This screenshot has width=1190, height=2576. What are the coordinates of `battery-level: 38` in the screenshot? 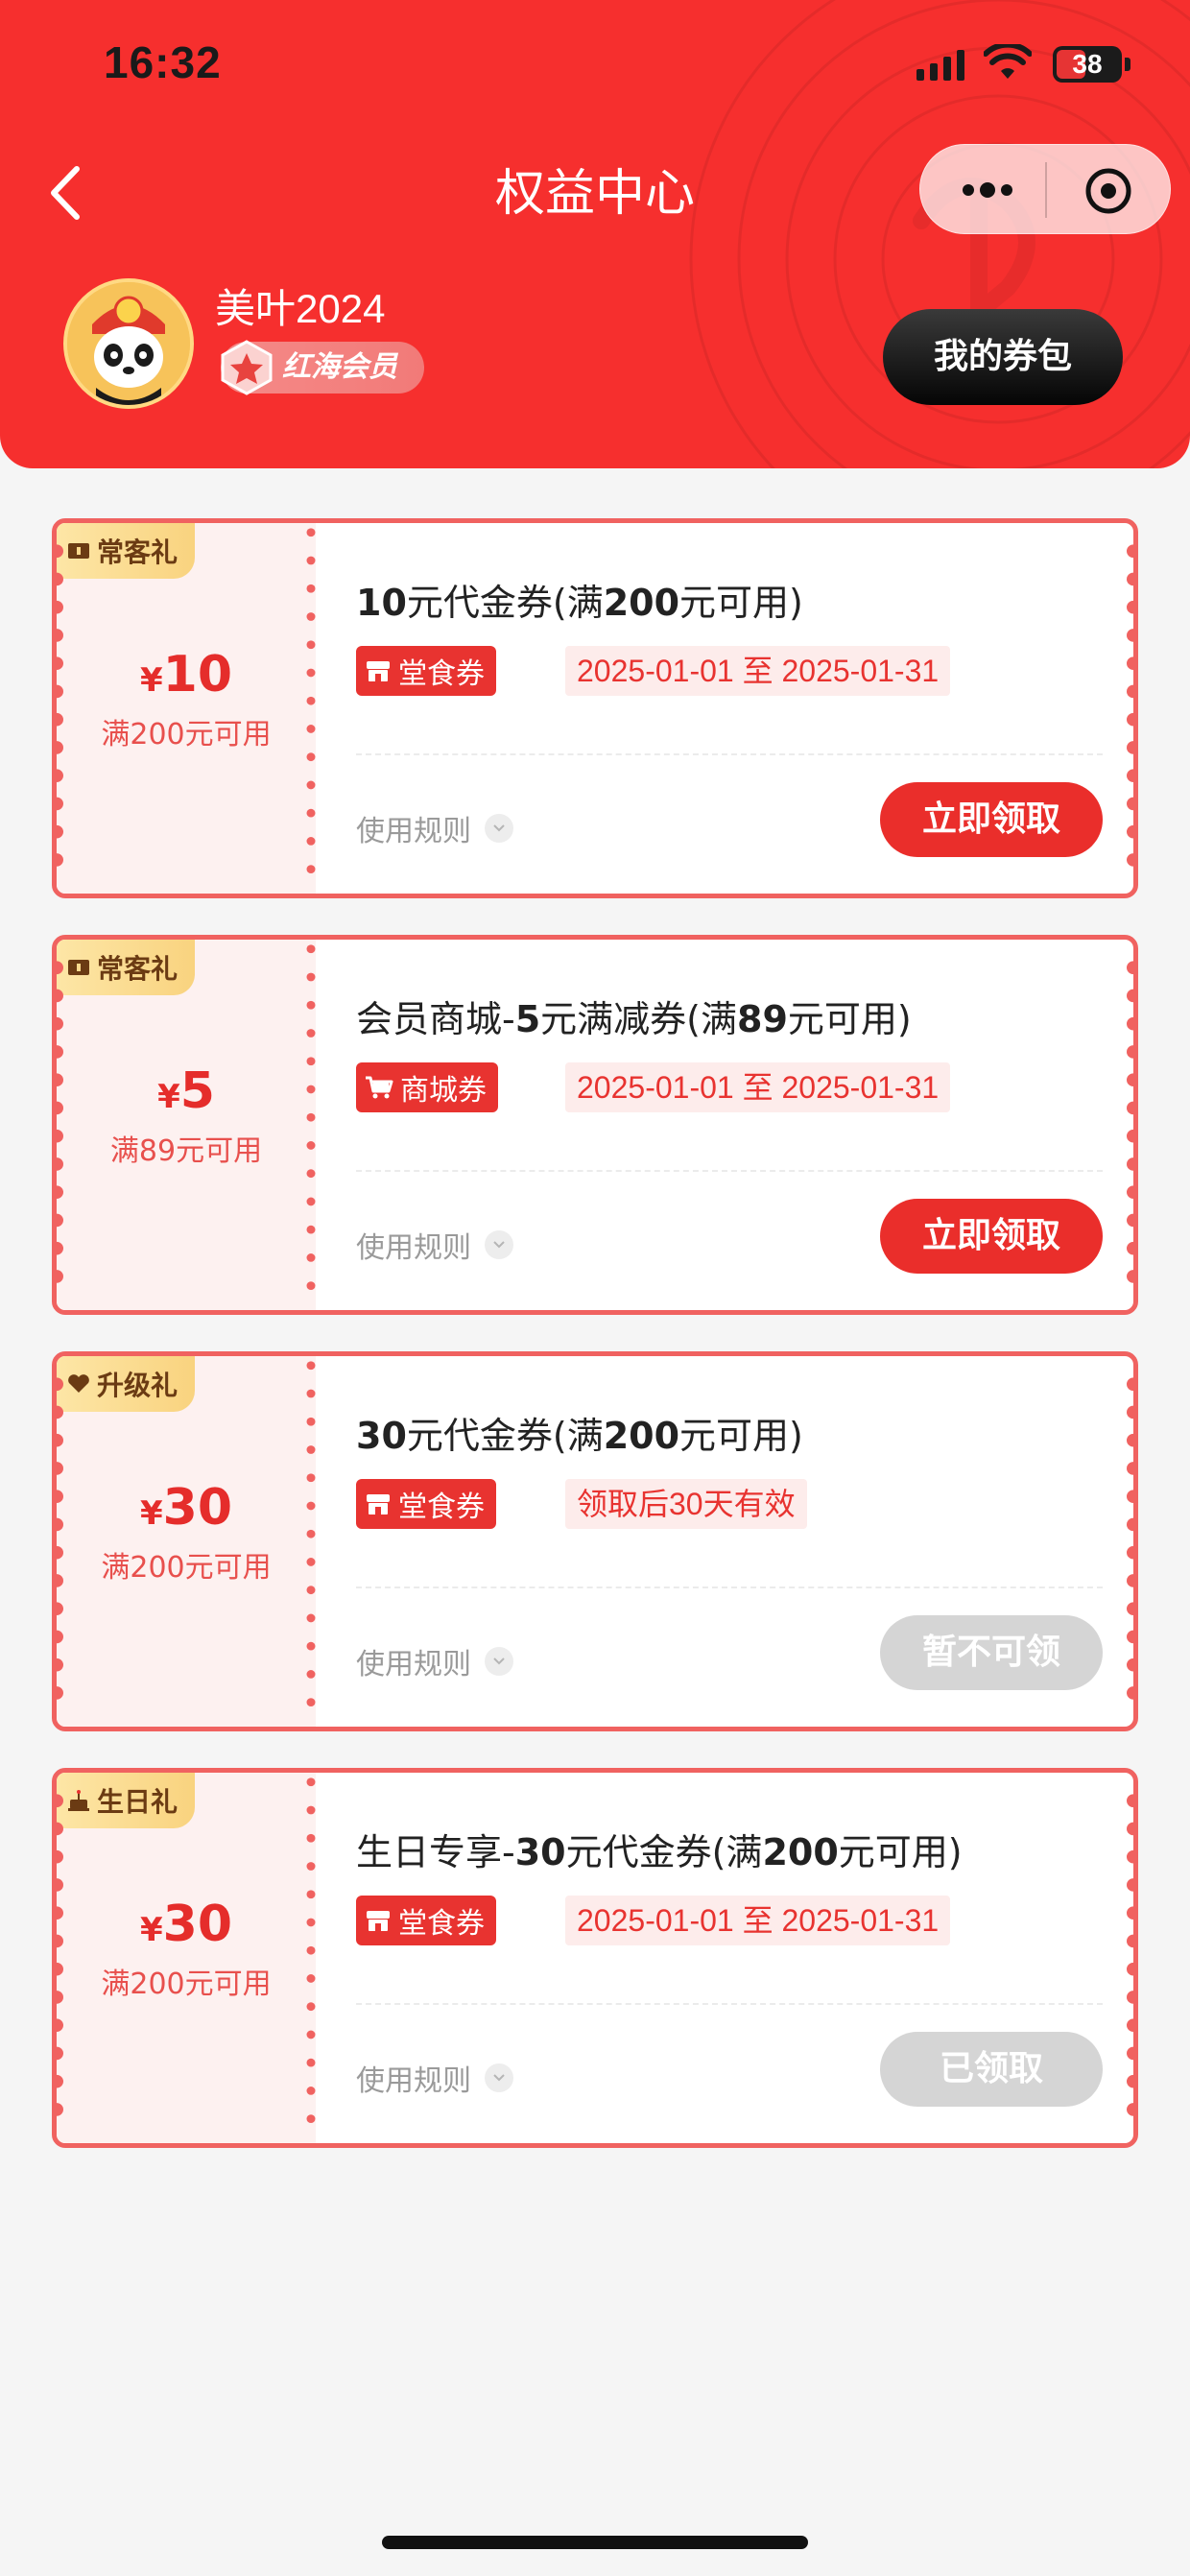 It's located at (1088, 64).